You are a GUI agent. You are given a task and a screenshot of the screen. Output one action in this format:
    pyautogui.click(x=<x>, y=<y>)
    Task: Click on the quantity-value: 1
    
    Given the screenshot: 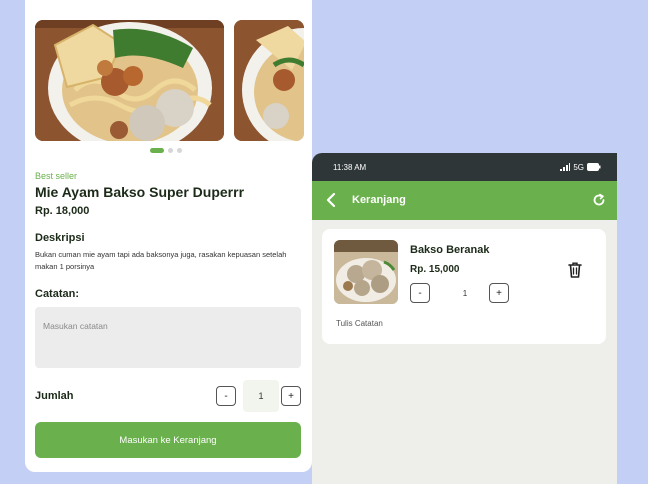 What is the action you would take?
    pyautogui.click(x=261, y=396)
    